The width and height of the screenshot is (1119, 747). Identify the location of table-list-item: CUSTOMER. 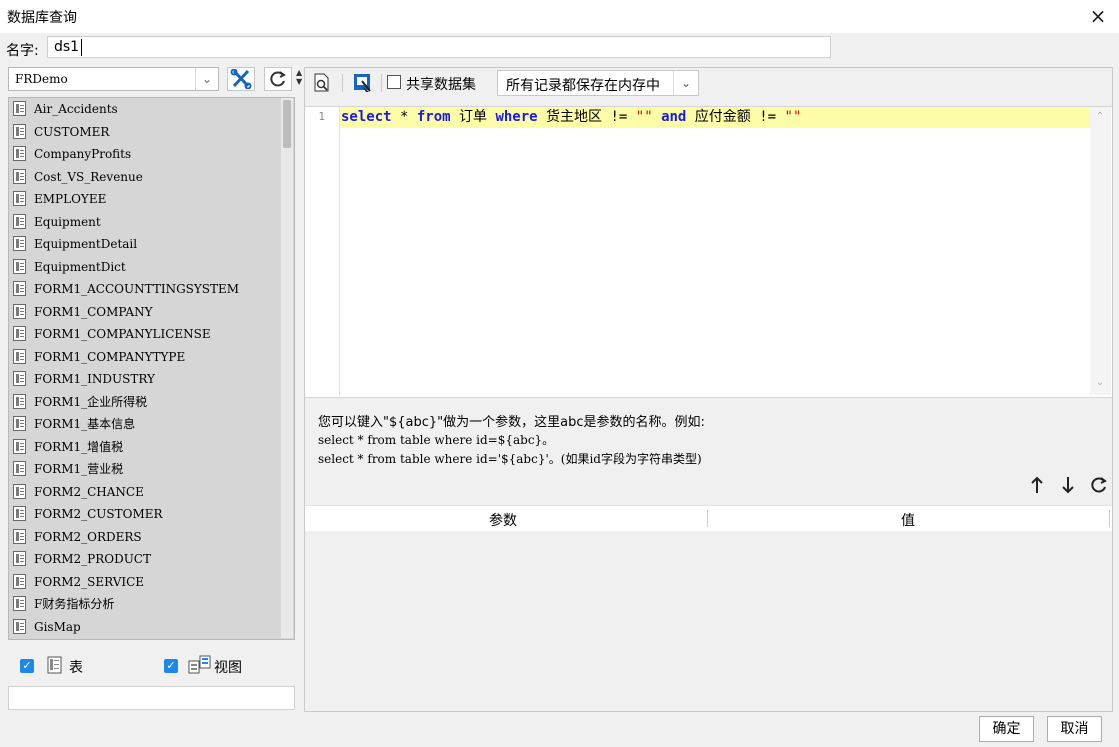
(151, 132).